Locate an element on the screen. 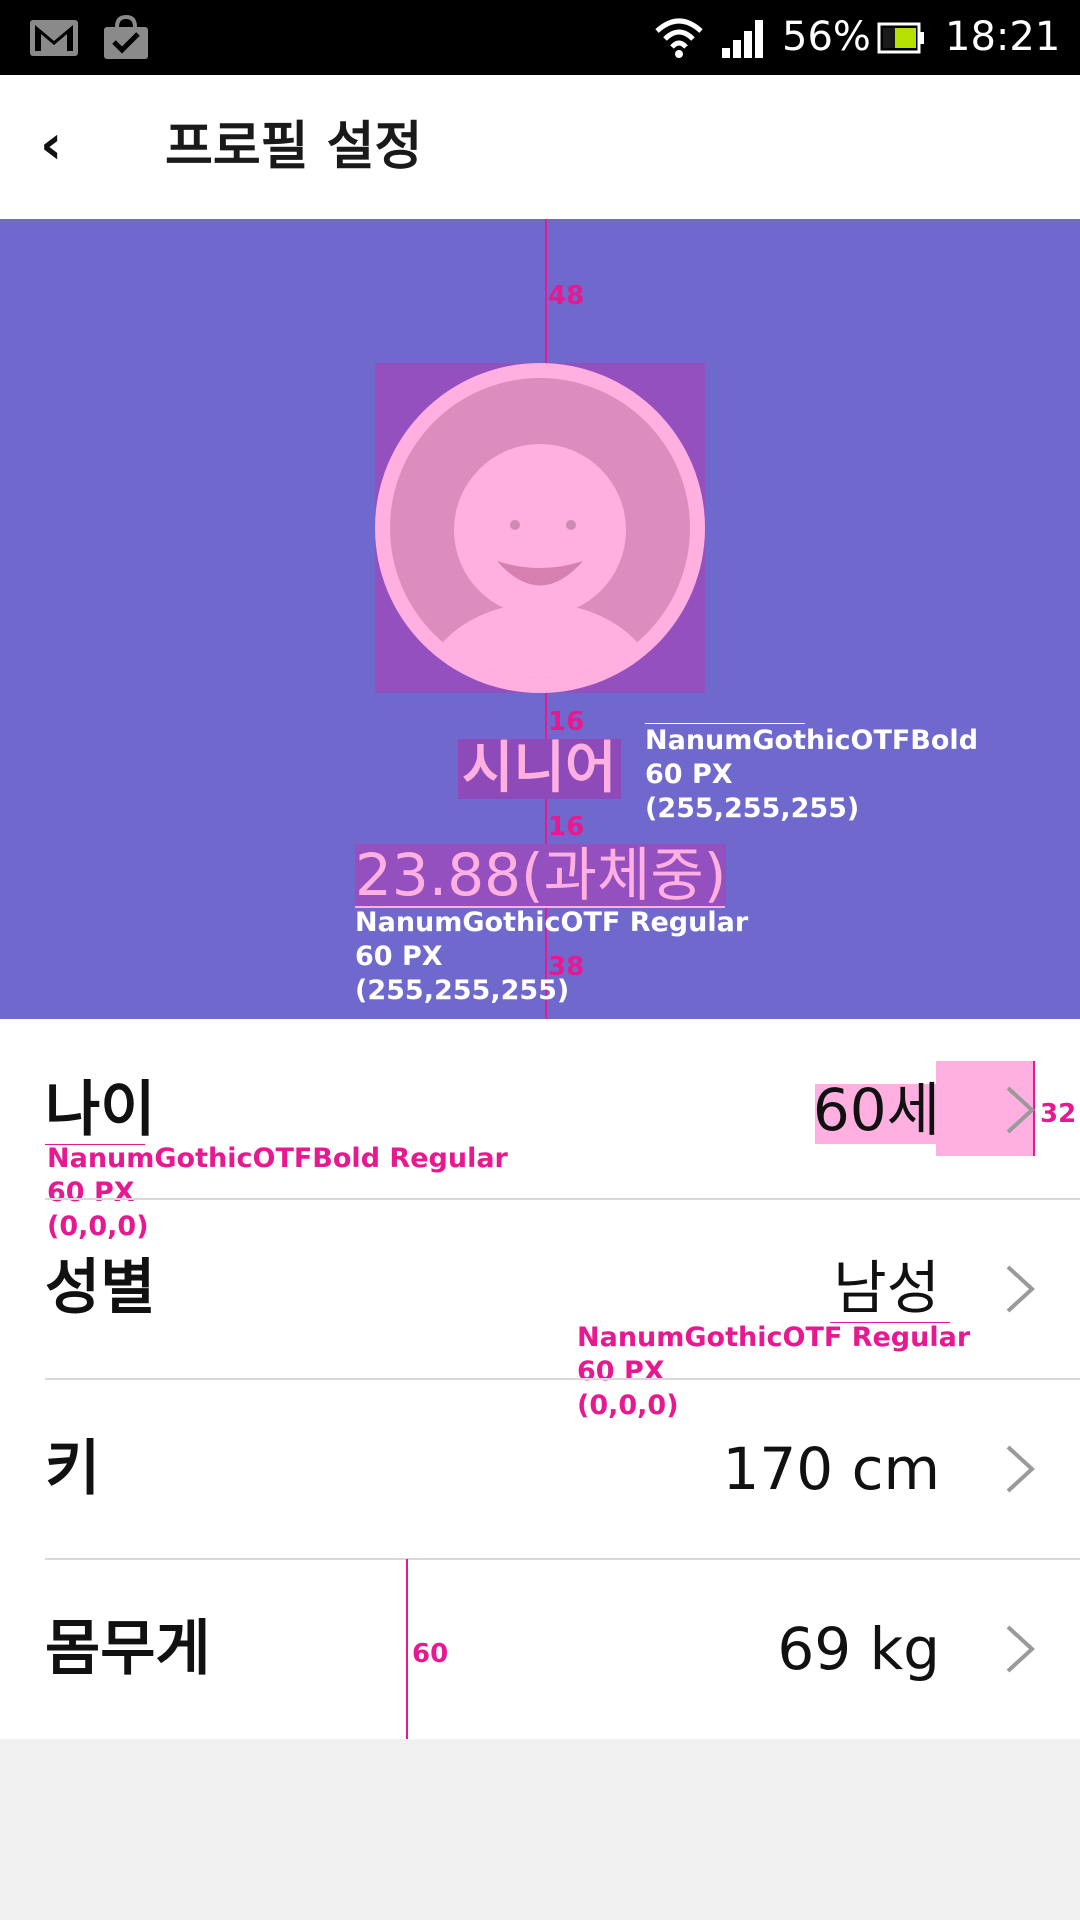  gender-value: 남성 is located at coordinates (886, 1288).